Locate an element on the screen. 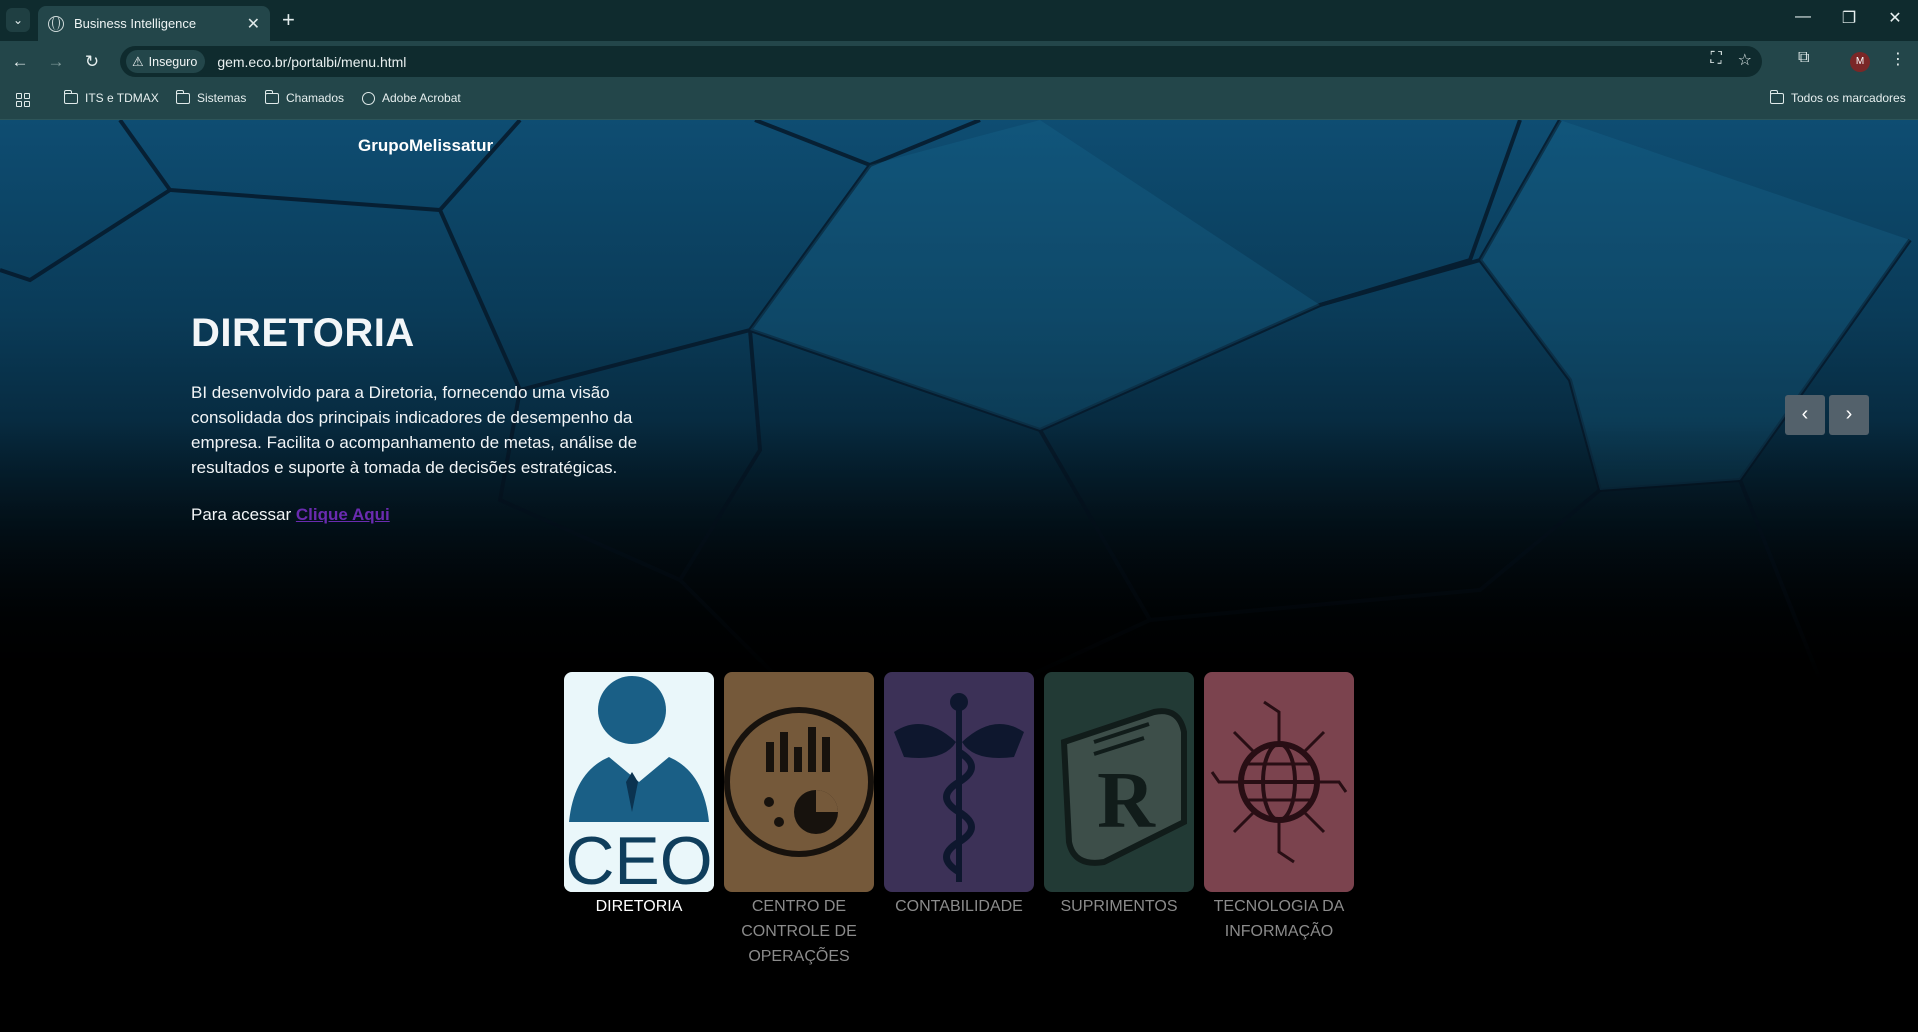  svg-text: R is located at coordinates (1126, 801).